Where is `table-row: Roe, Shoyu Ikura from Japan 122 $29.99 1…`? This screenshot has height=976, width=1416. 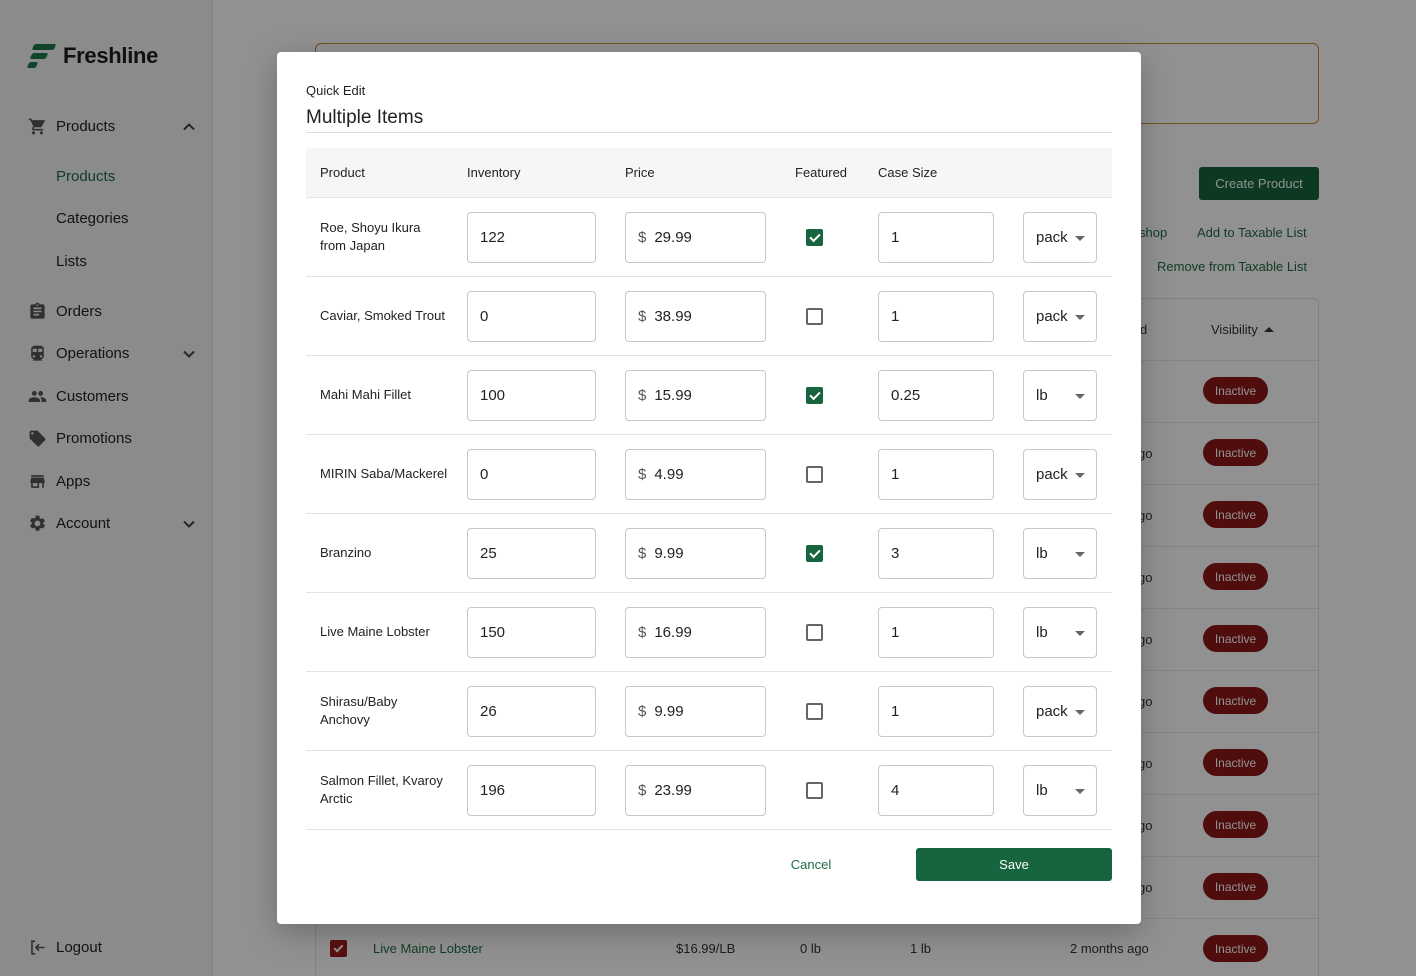 table-row: Roe, Shoyu Ikura from Japan 122 $29.99 1… is located at coordinates (709, 237).